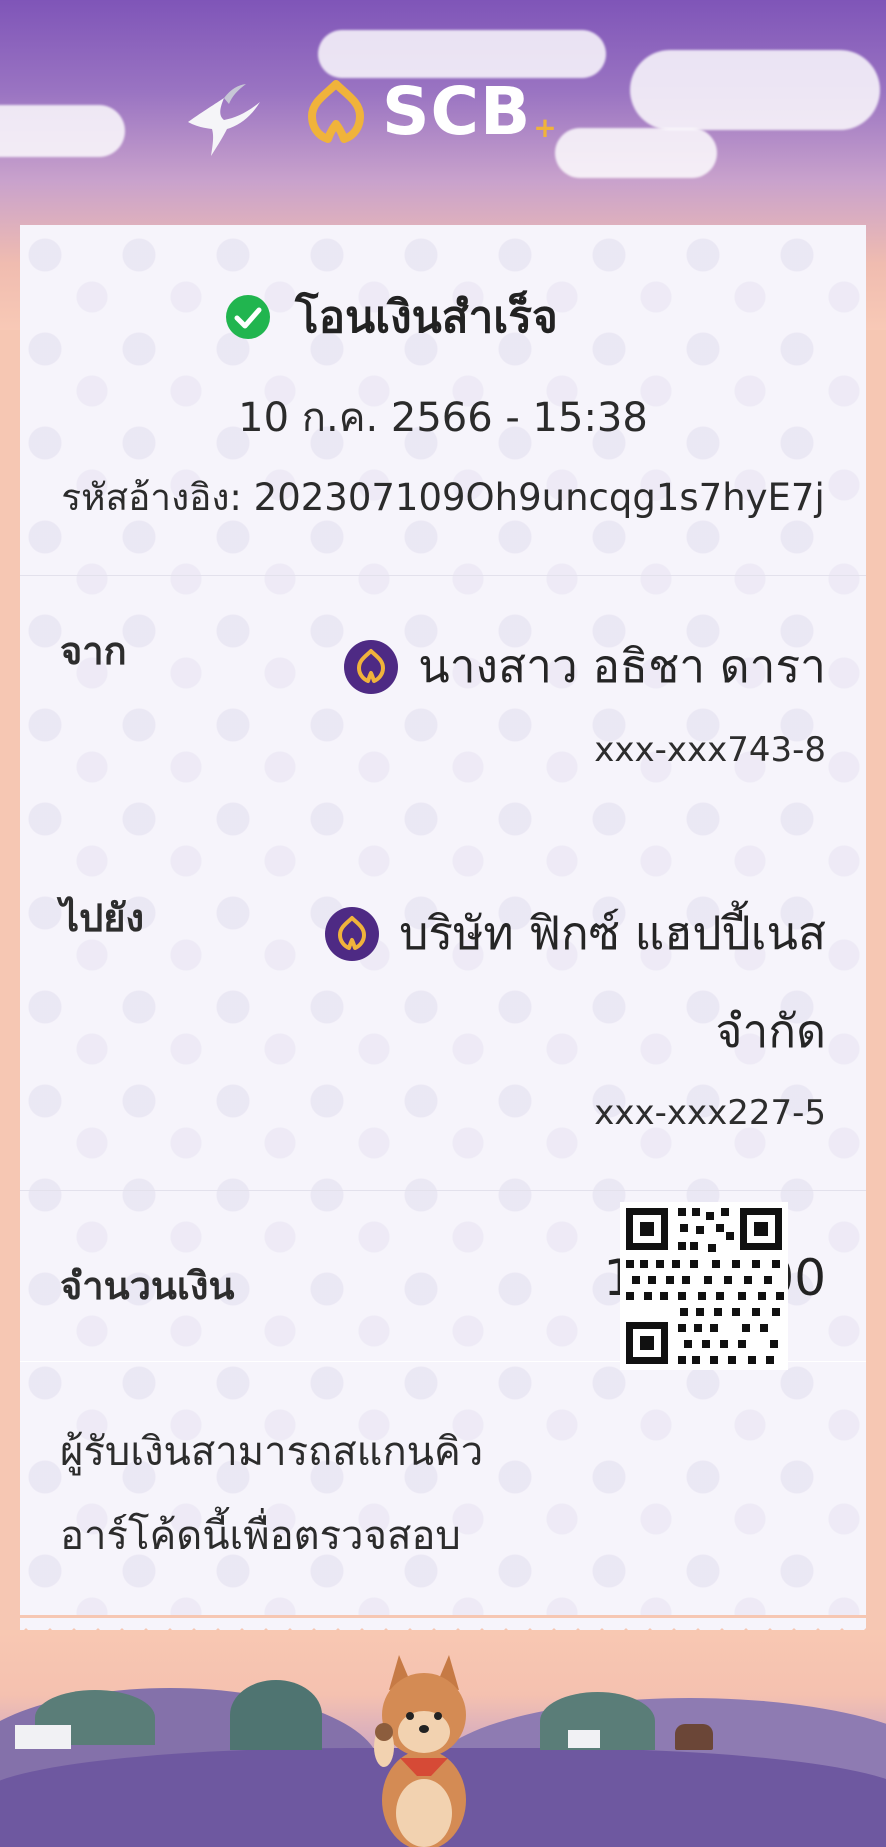  I want to click on house-left, so click(43, 1737).